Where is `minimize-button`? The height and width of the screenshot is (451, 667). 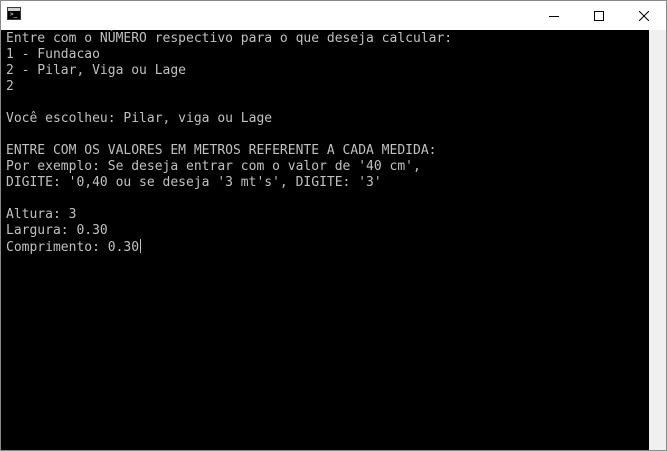 minimize-button is located at coordinates (553, 15).